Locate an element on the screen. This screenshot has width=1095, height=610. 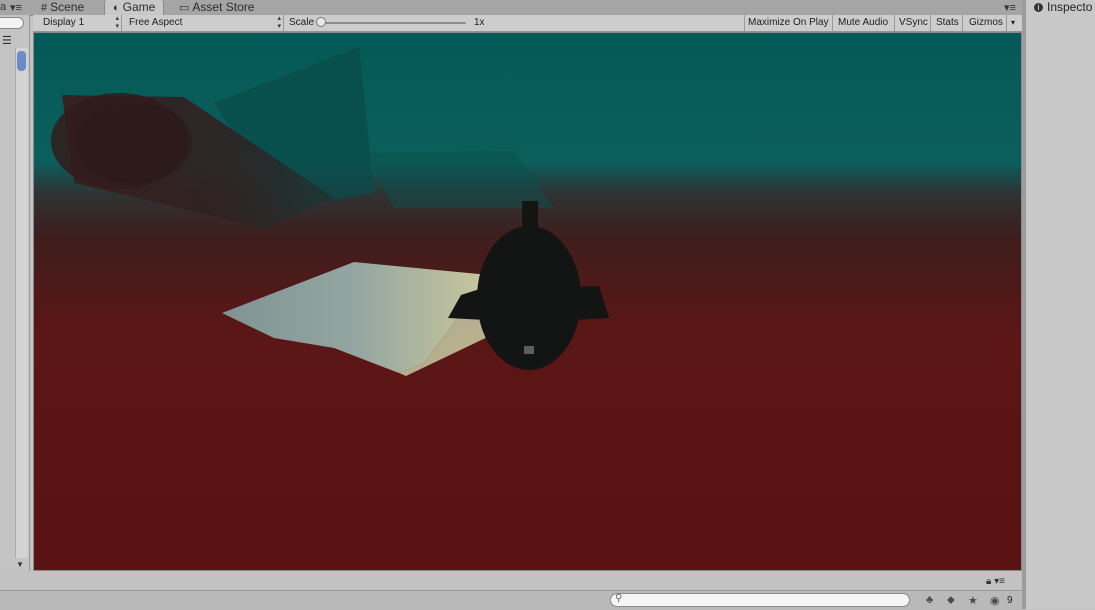
pacman-icon: ◐ is located at coordinates (116, 8).